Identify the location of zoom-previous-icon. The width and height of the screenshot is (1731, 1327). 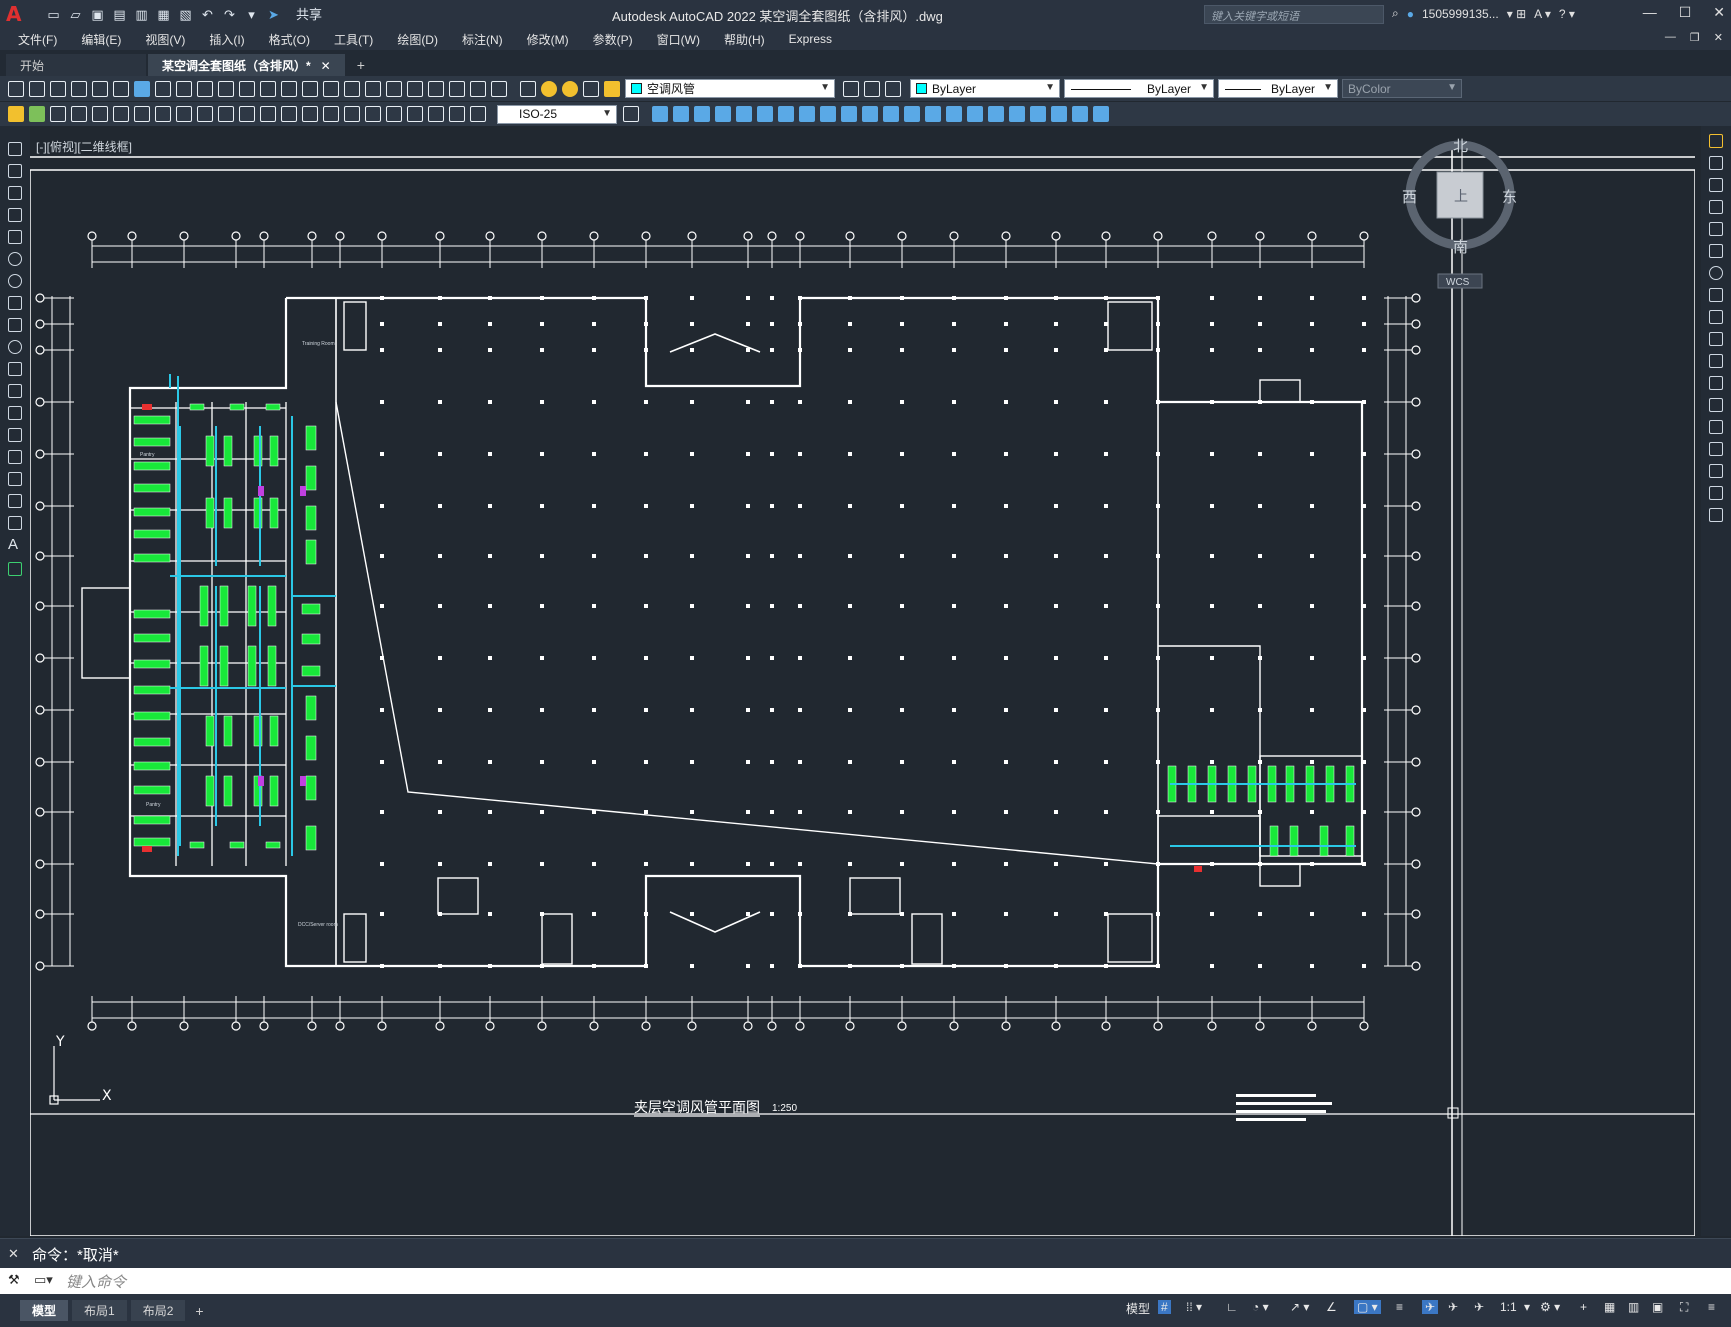
(352, 88).